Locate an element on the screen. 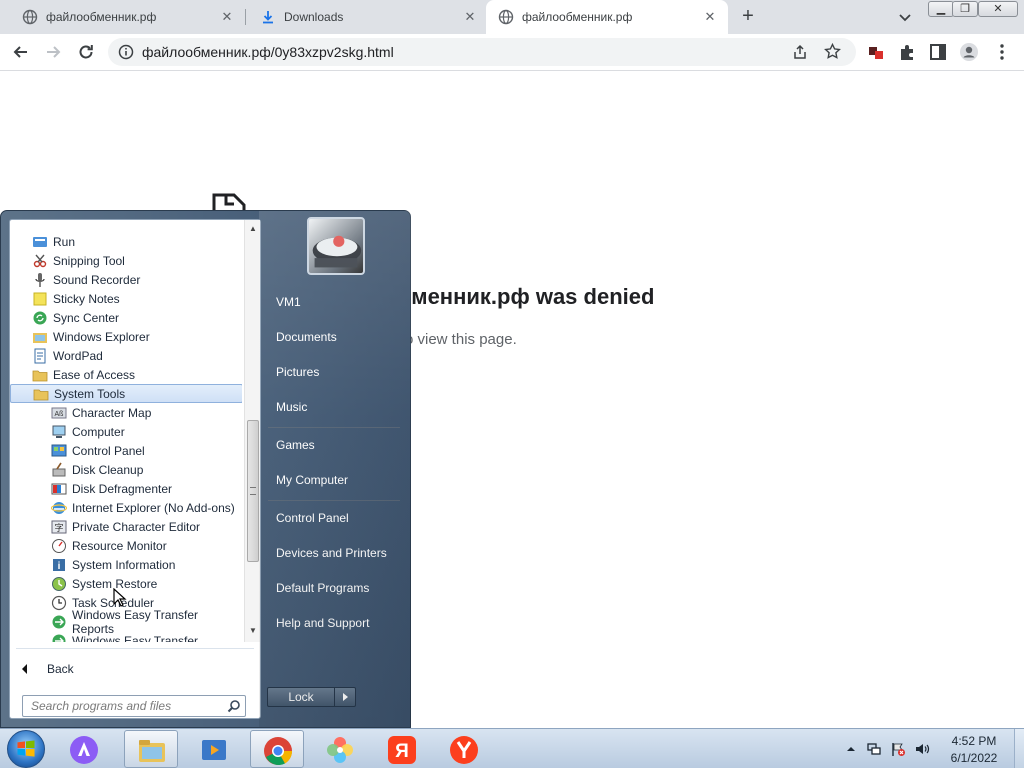 The height and width of the screenshot is (768, 1024). download-icon is located at coordinates (268, 17).